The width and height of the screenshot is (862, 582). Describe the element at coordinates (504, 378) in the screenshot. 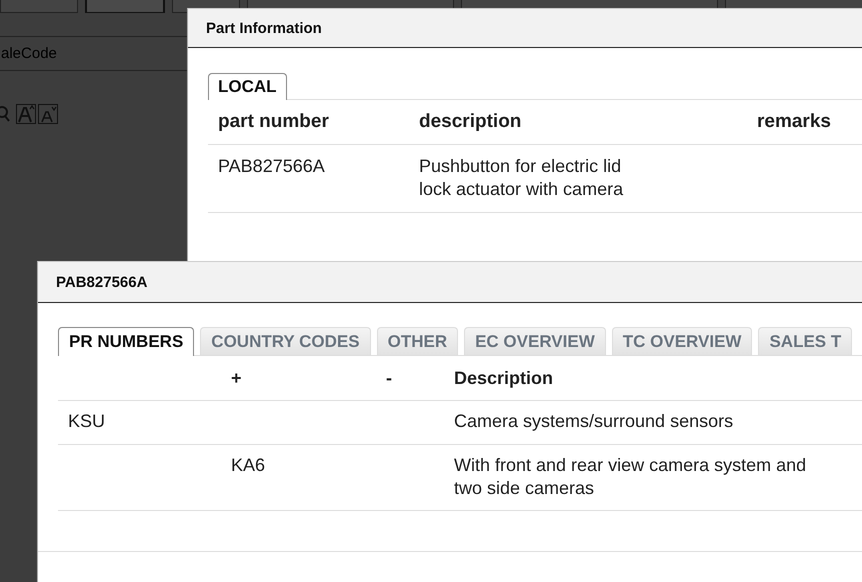

I see `column-header: Description` at that location.